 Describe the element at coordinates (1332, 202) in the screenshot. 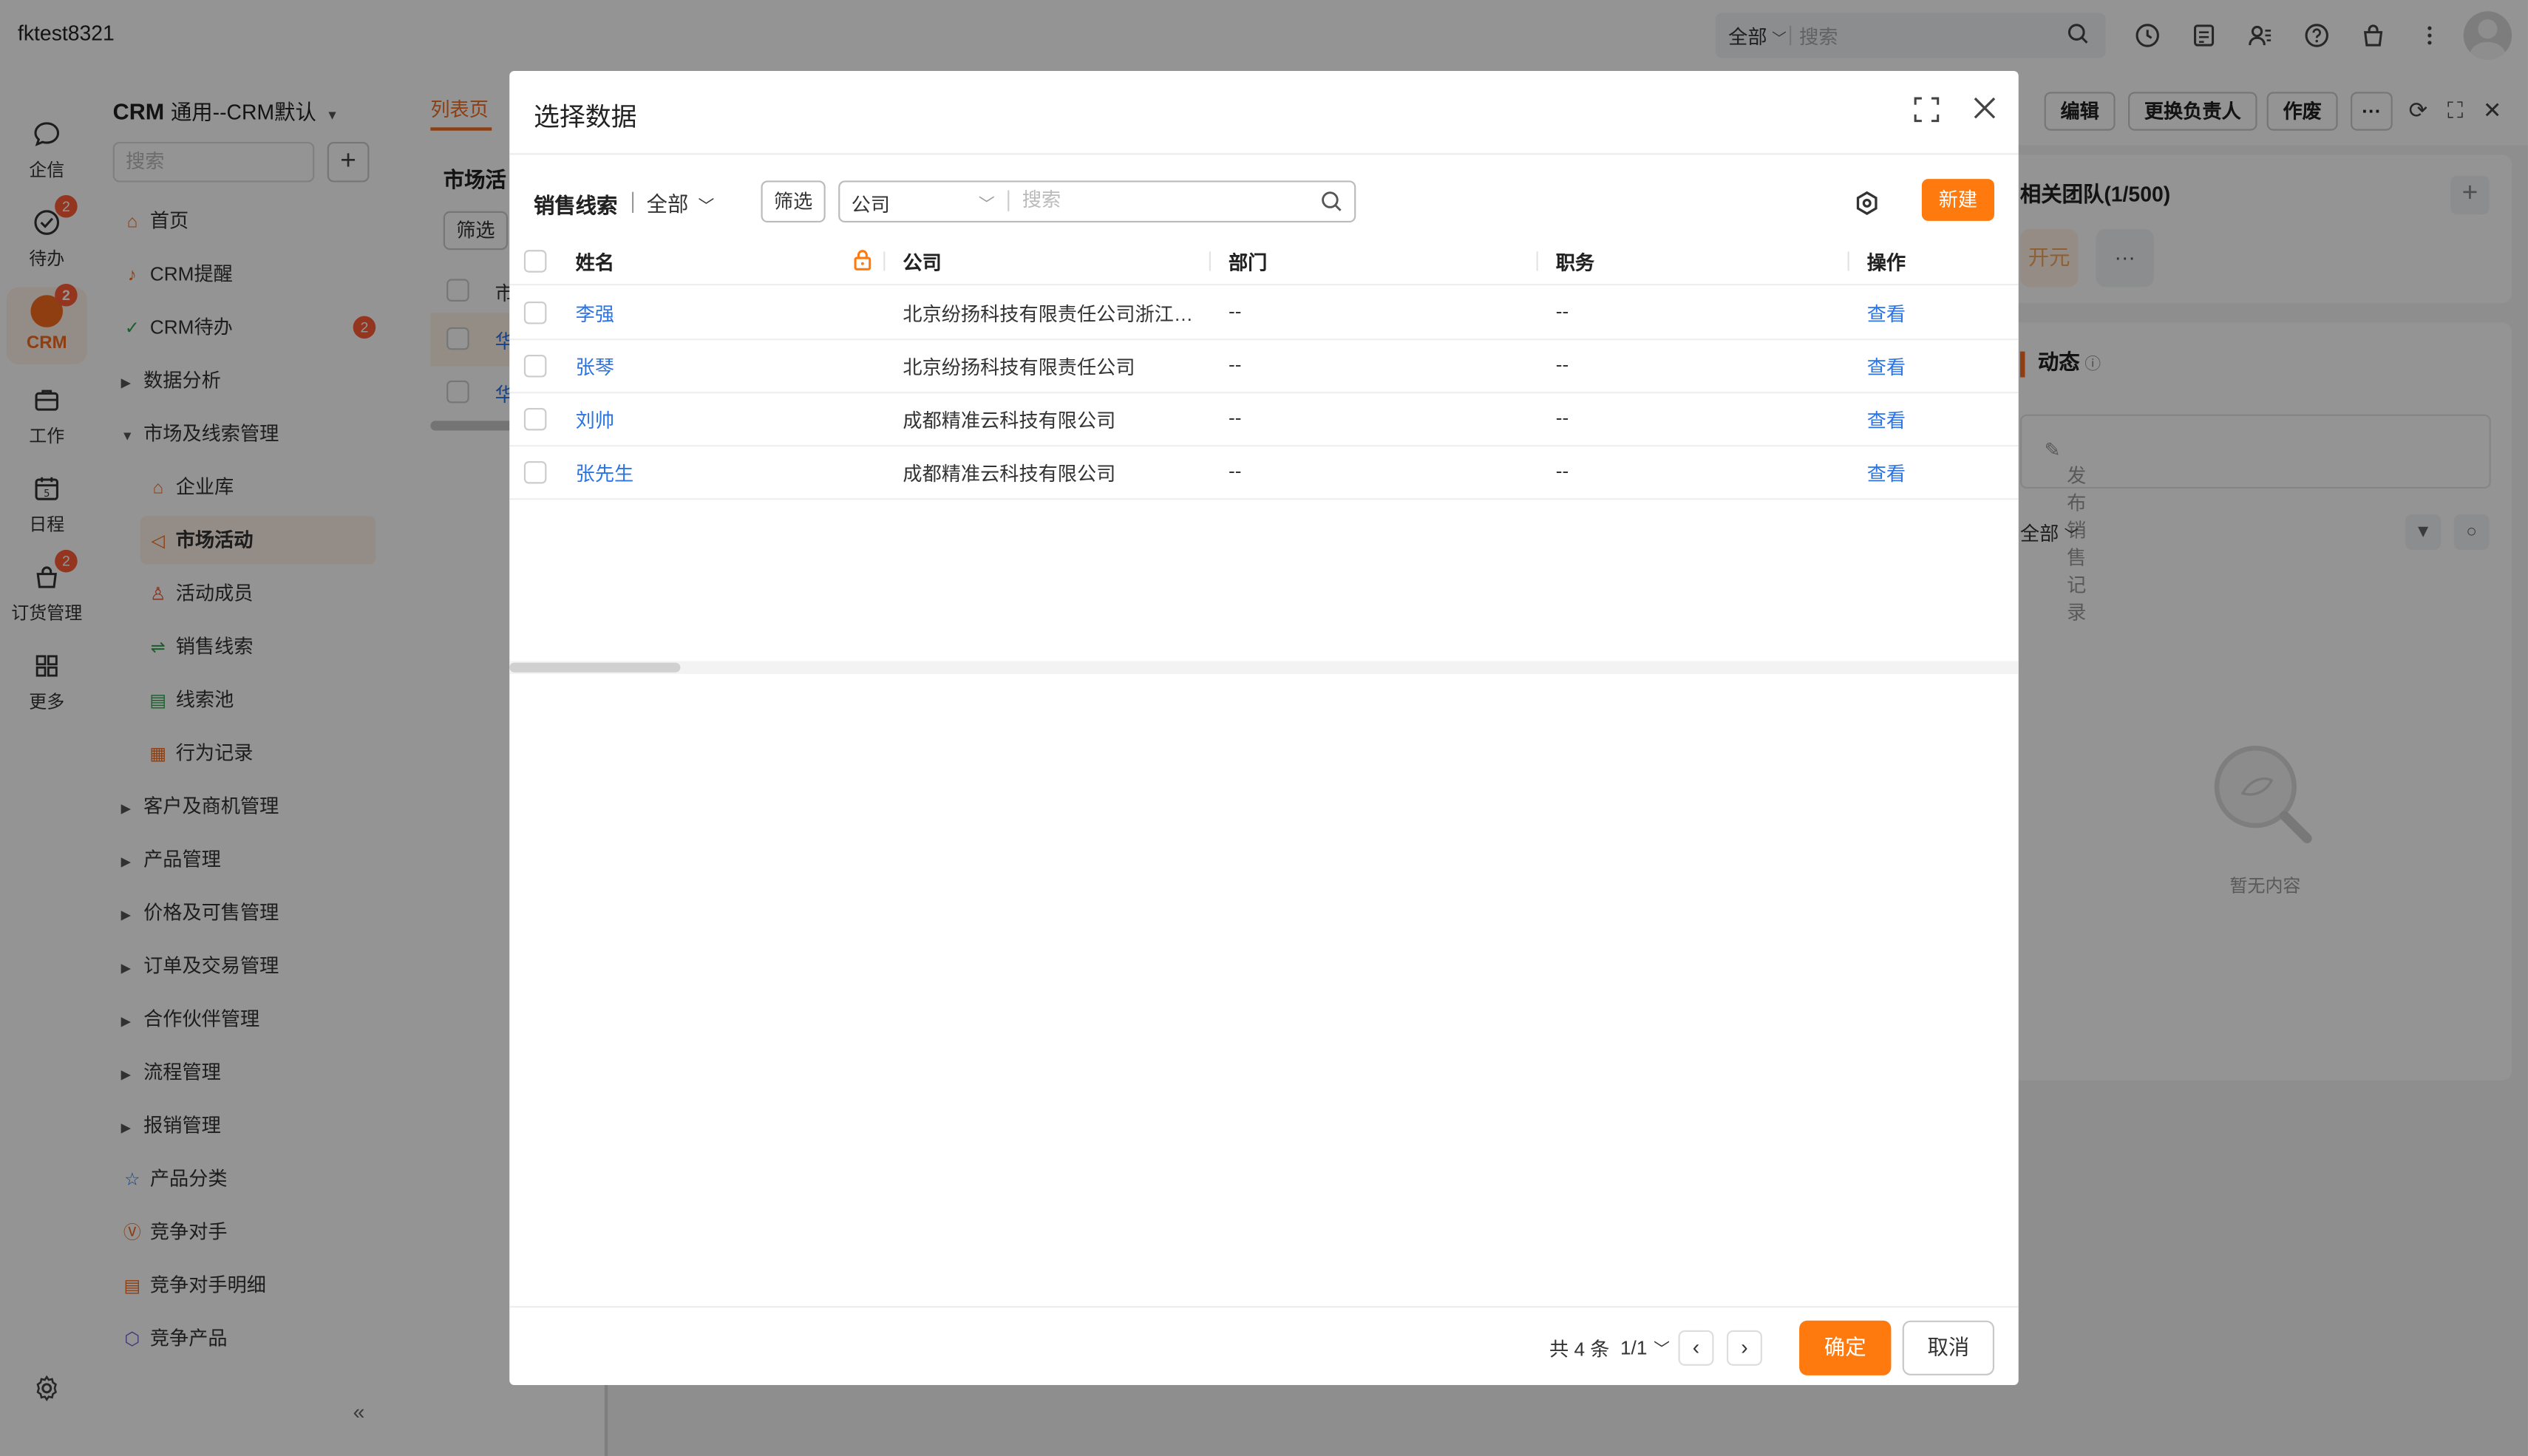

I see `search-icon` at that location.